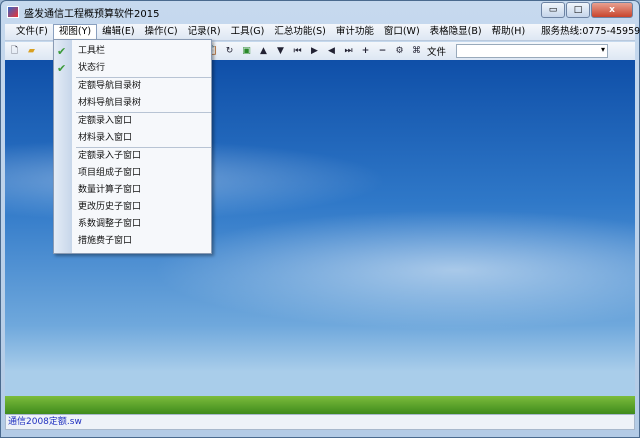 This screenshot has height=438, width=640. Describe the element at coordinates (365, 51) in the screenshot. I see `add-icon: +` at that location.